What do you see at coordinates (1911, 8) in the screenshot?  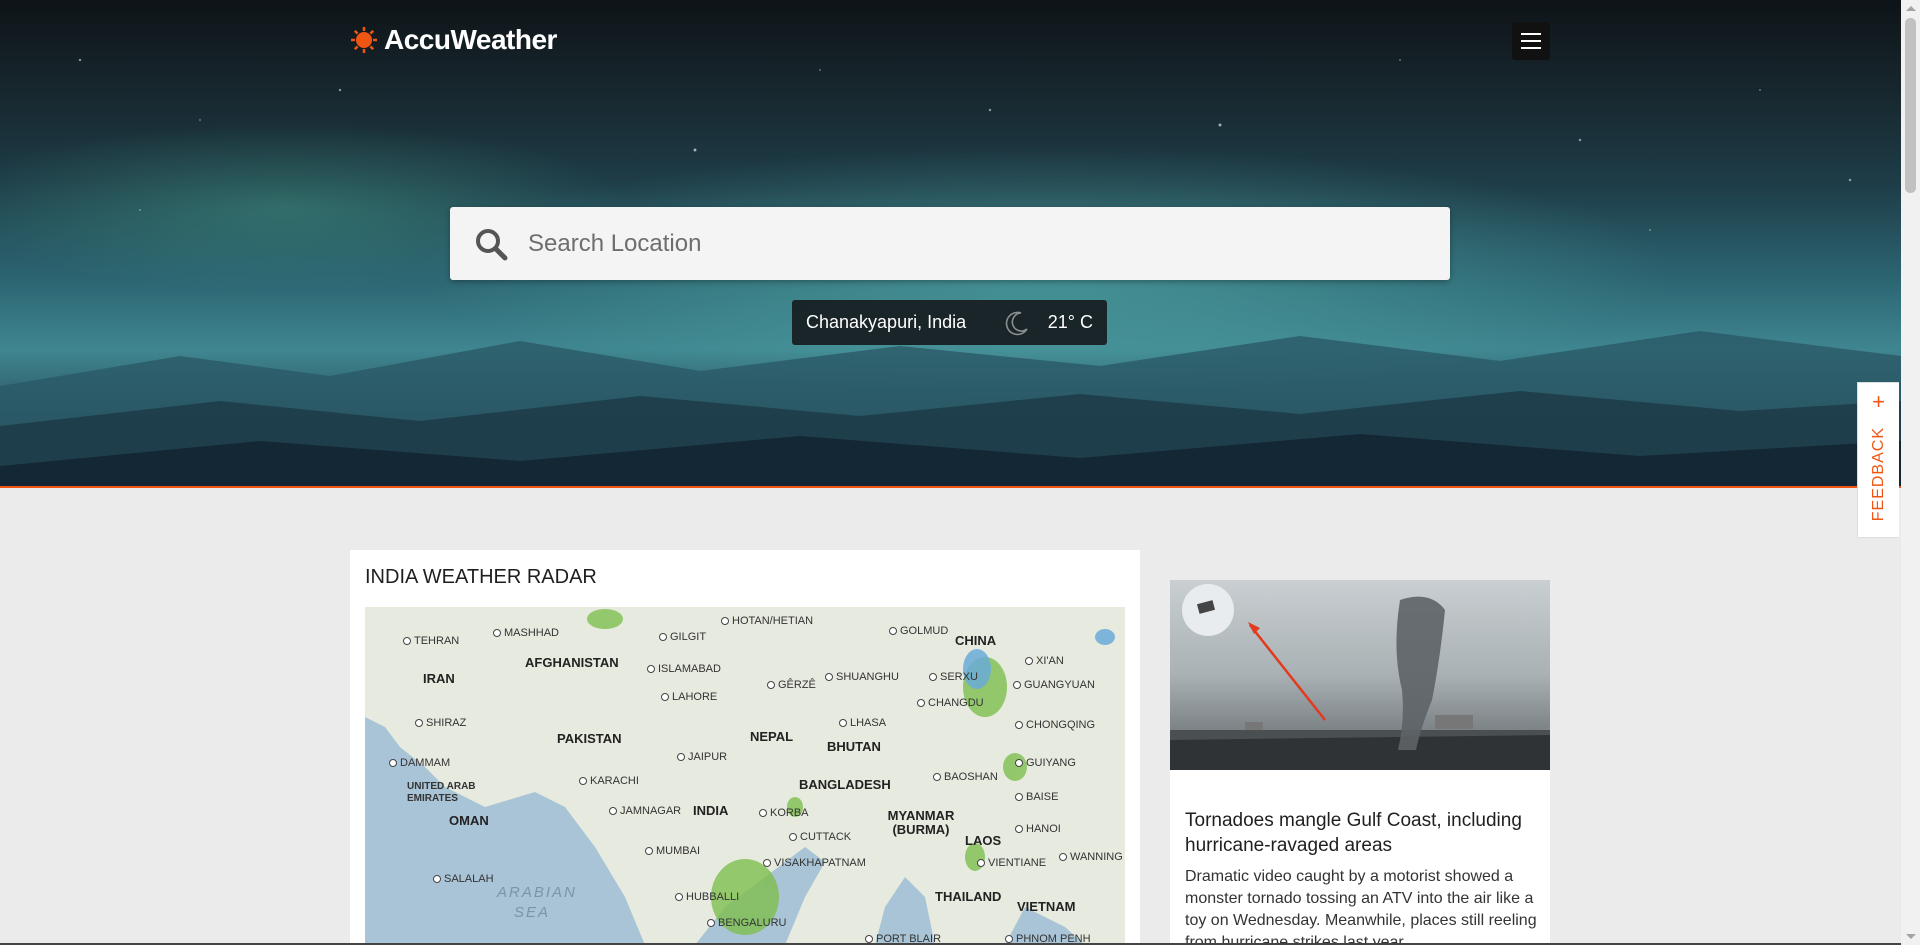 I see `scroll-up-arrow-icon` at bounding box center [1911, 8].